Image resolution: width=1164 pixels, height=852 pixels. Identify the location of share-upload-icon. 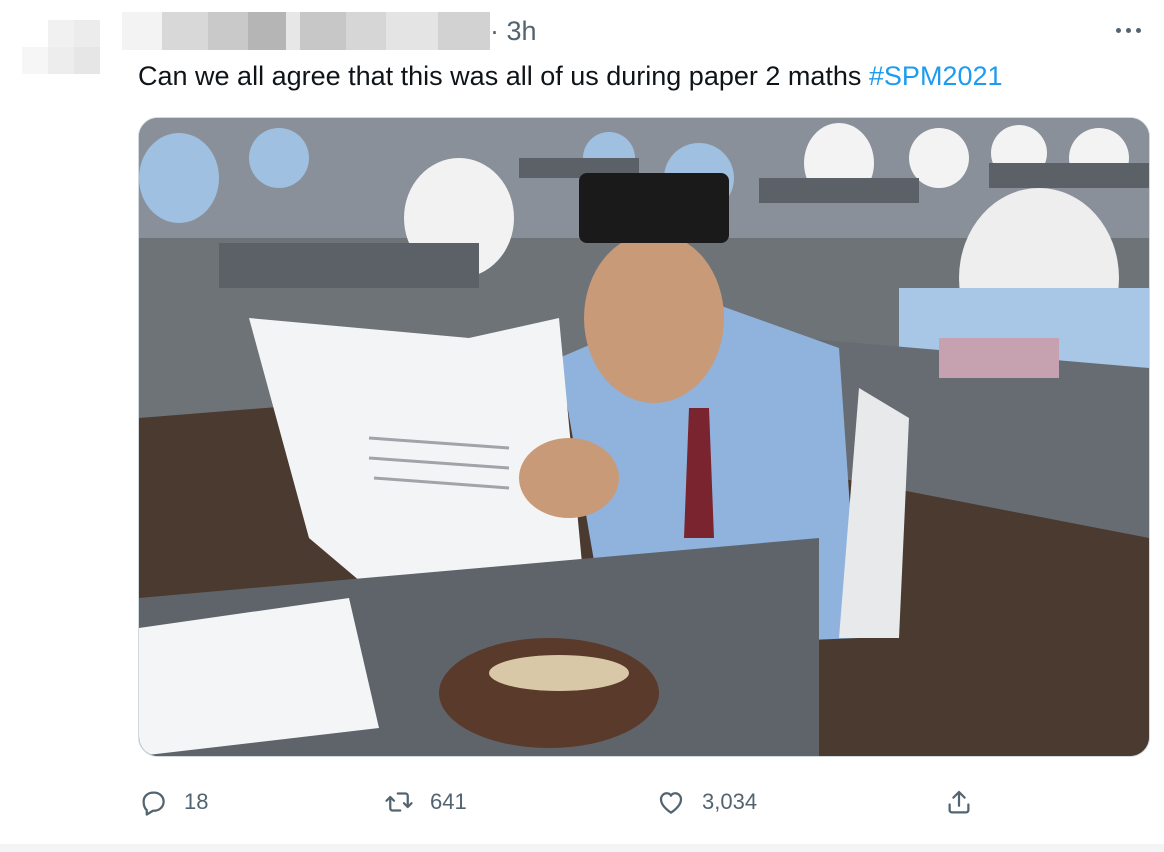
(959, 802).